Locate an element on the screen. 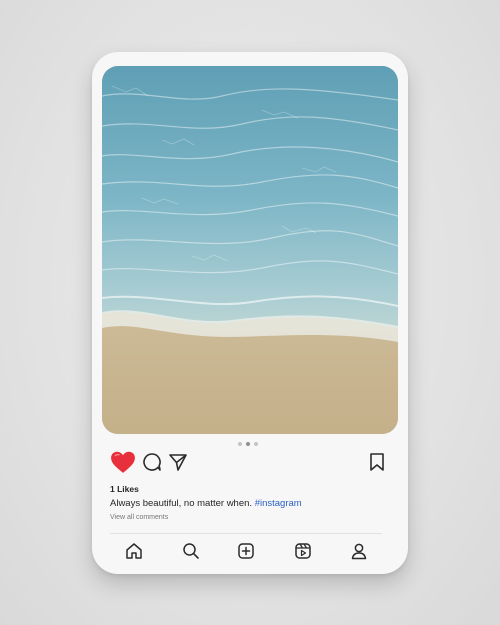 This screenshot has width=500, height=625. nav-home is located at coordinates (134, 551).